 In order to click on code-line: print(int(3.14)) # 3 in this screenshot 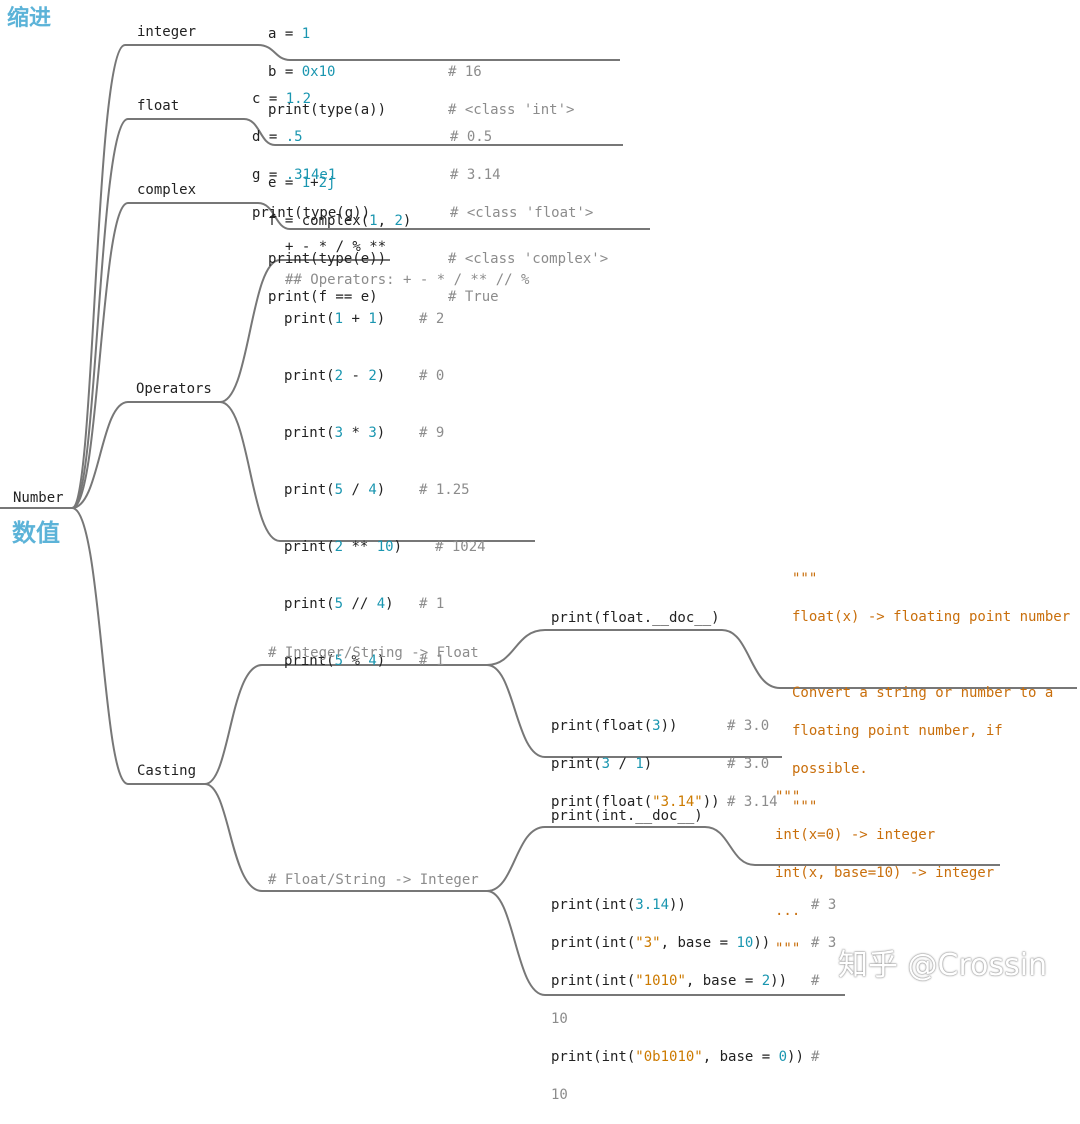, I will do `click(694, 905)`.